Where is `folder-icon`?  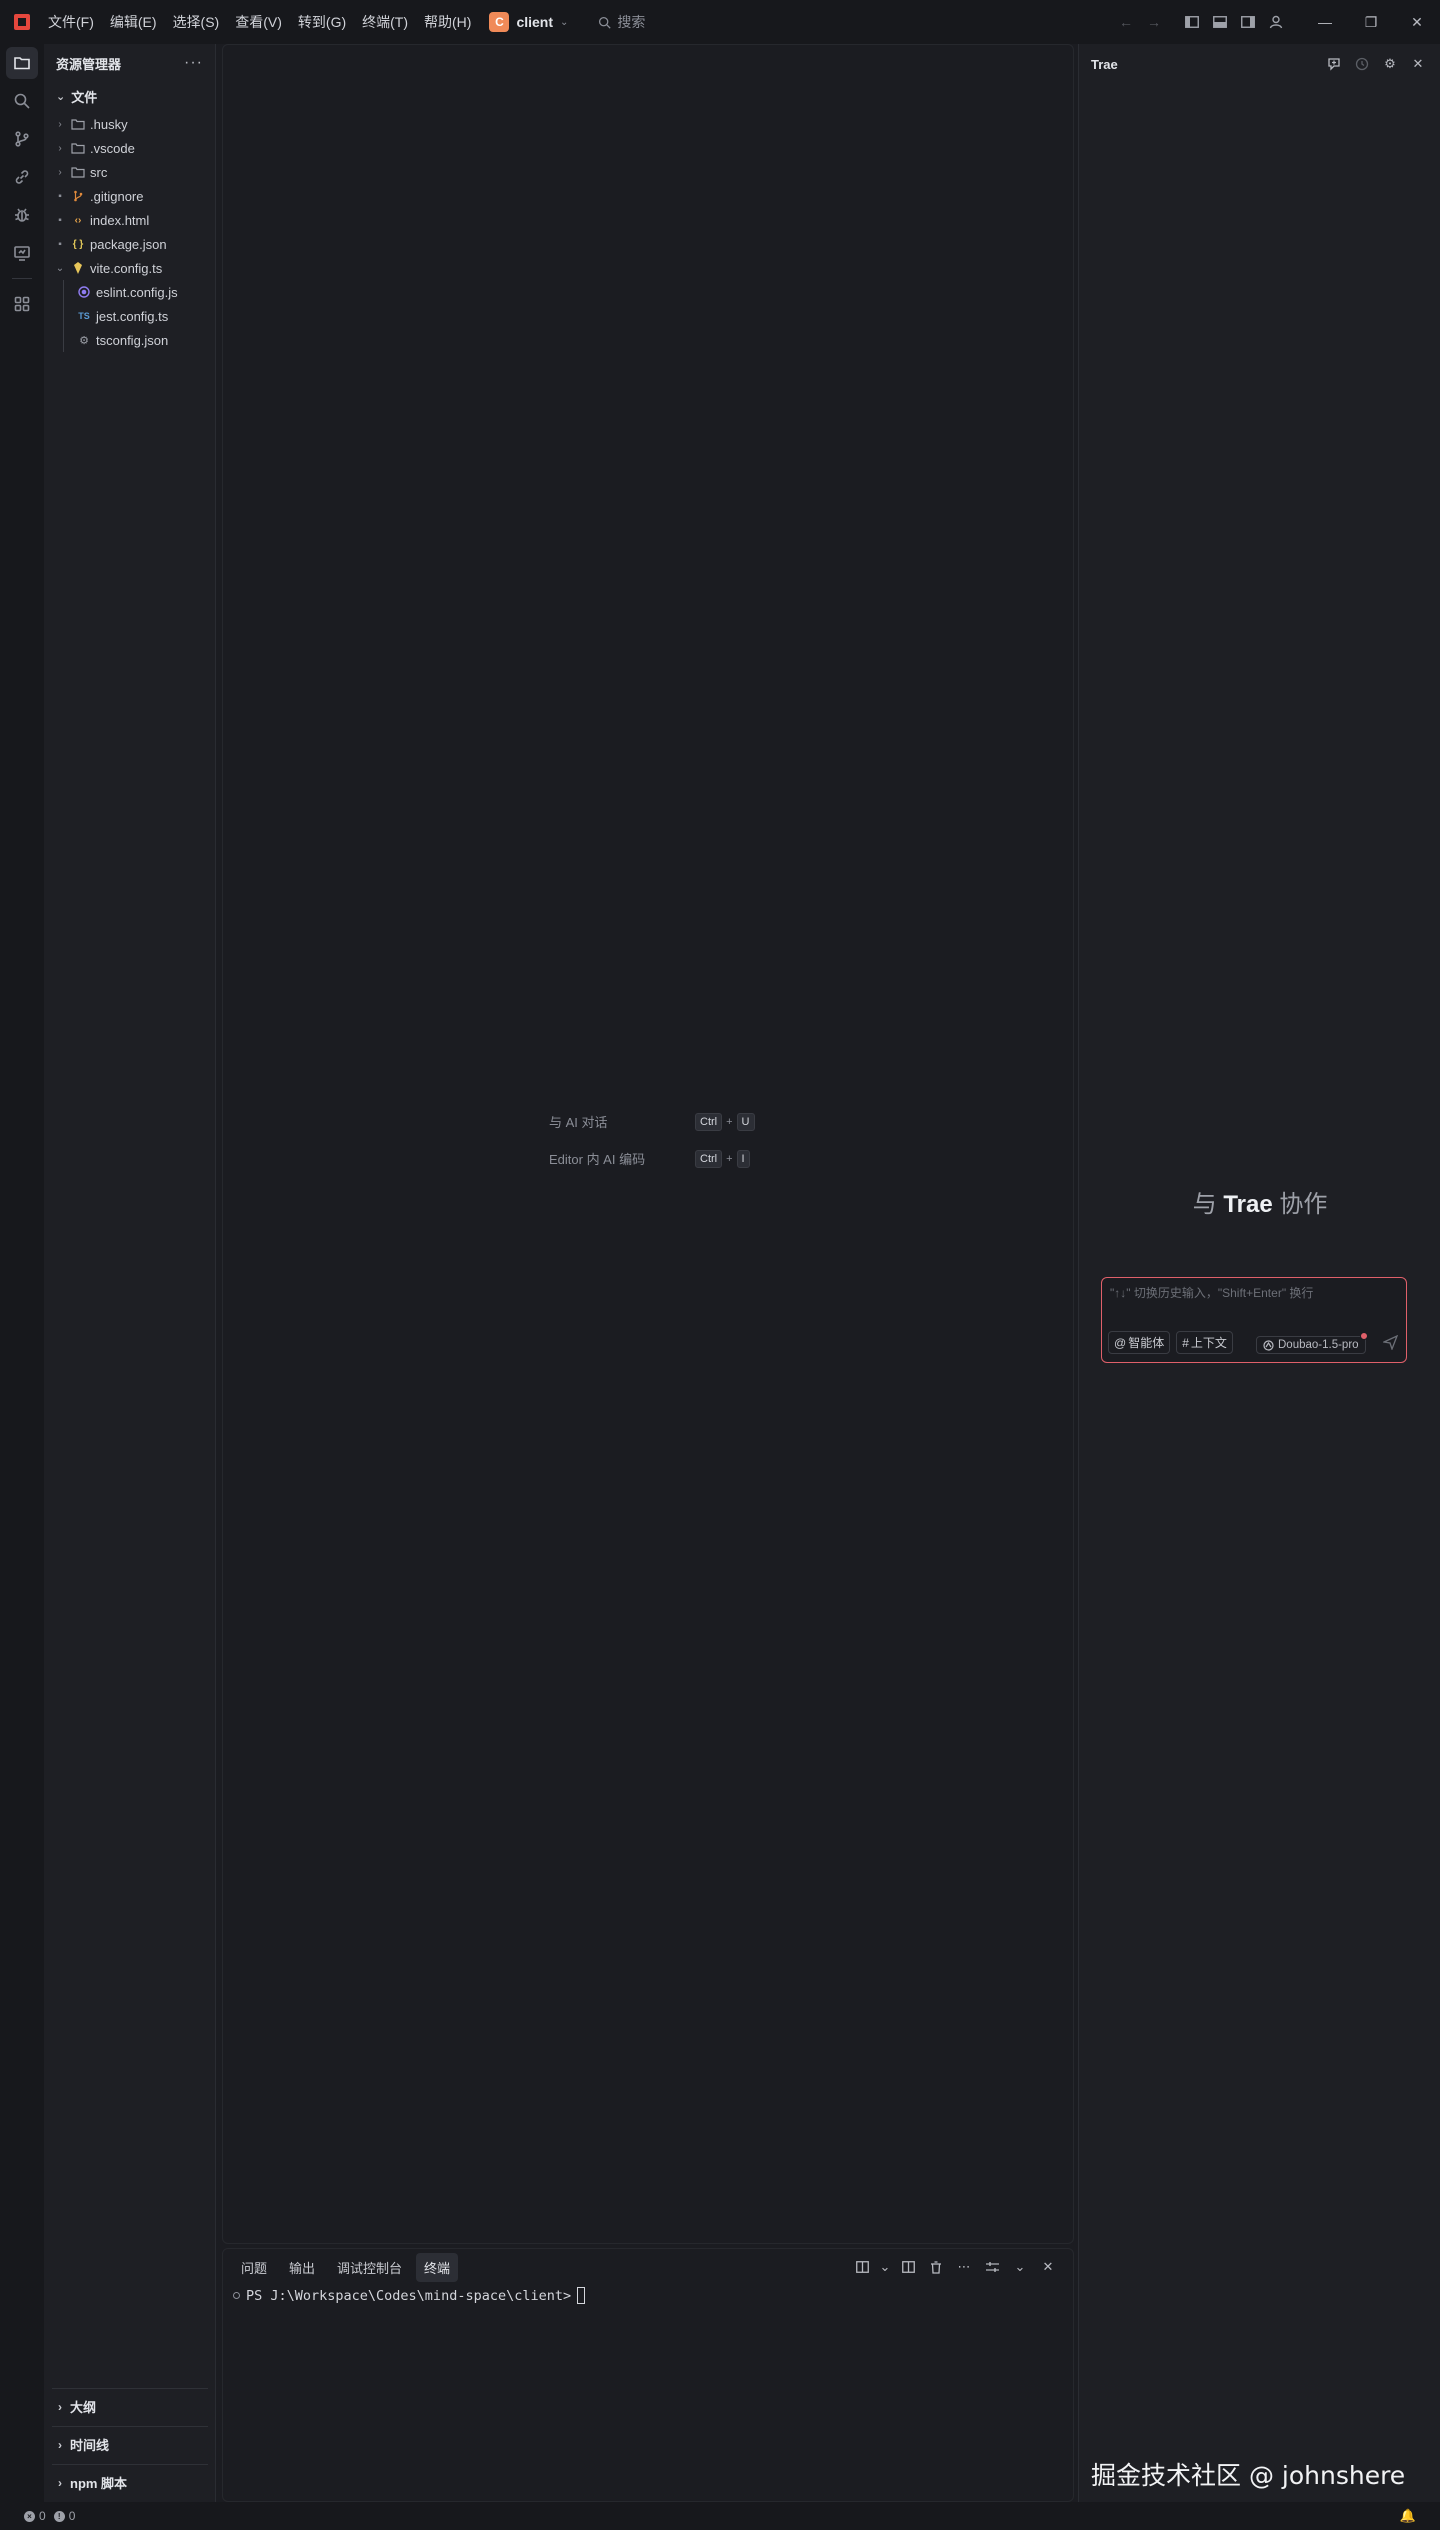 folder-icon is located at coordinates (78, 124).